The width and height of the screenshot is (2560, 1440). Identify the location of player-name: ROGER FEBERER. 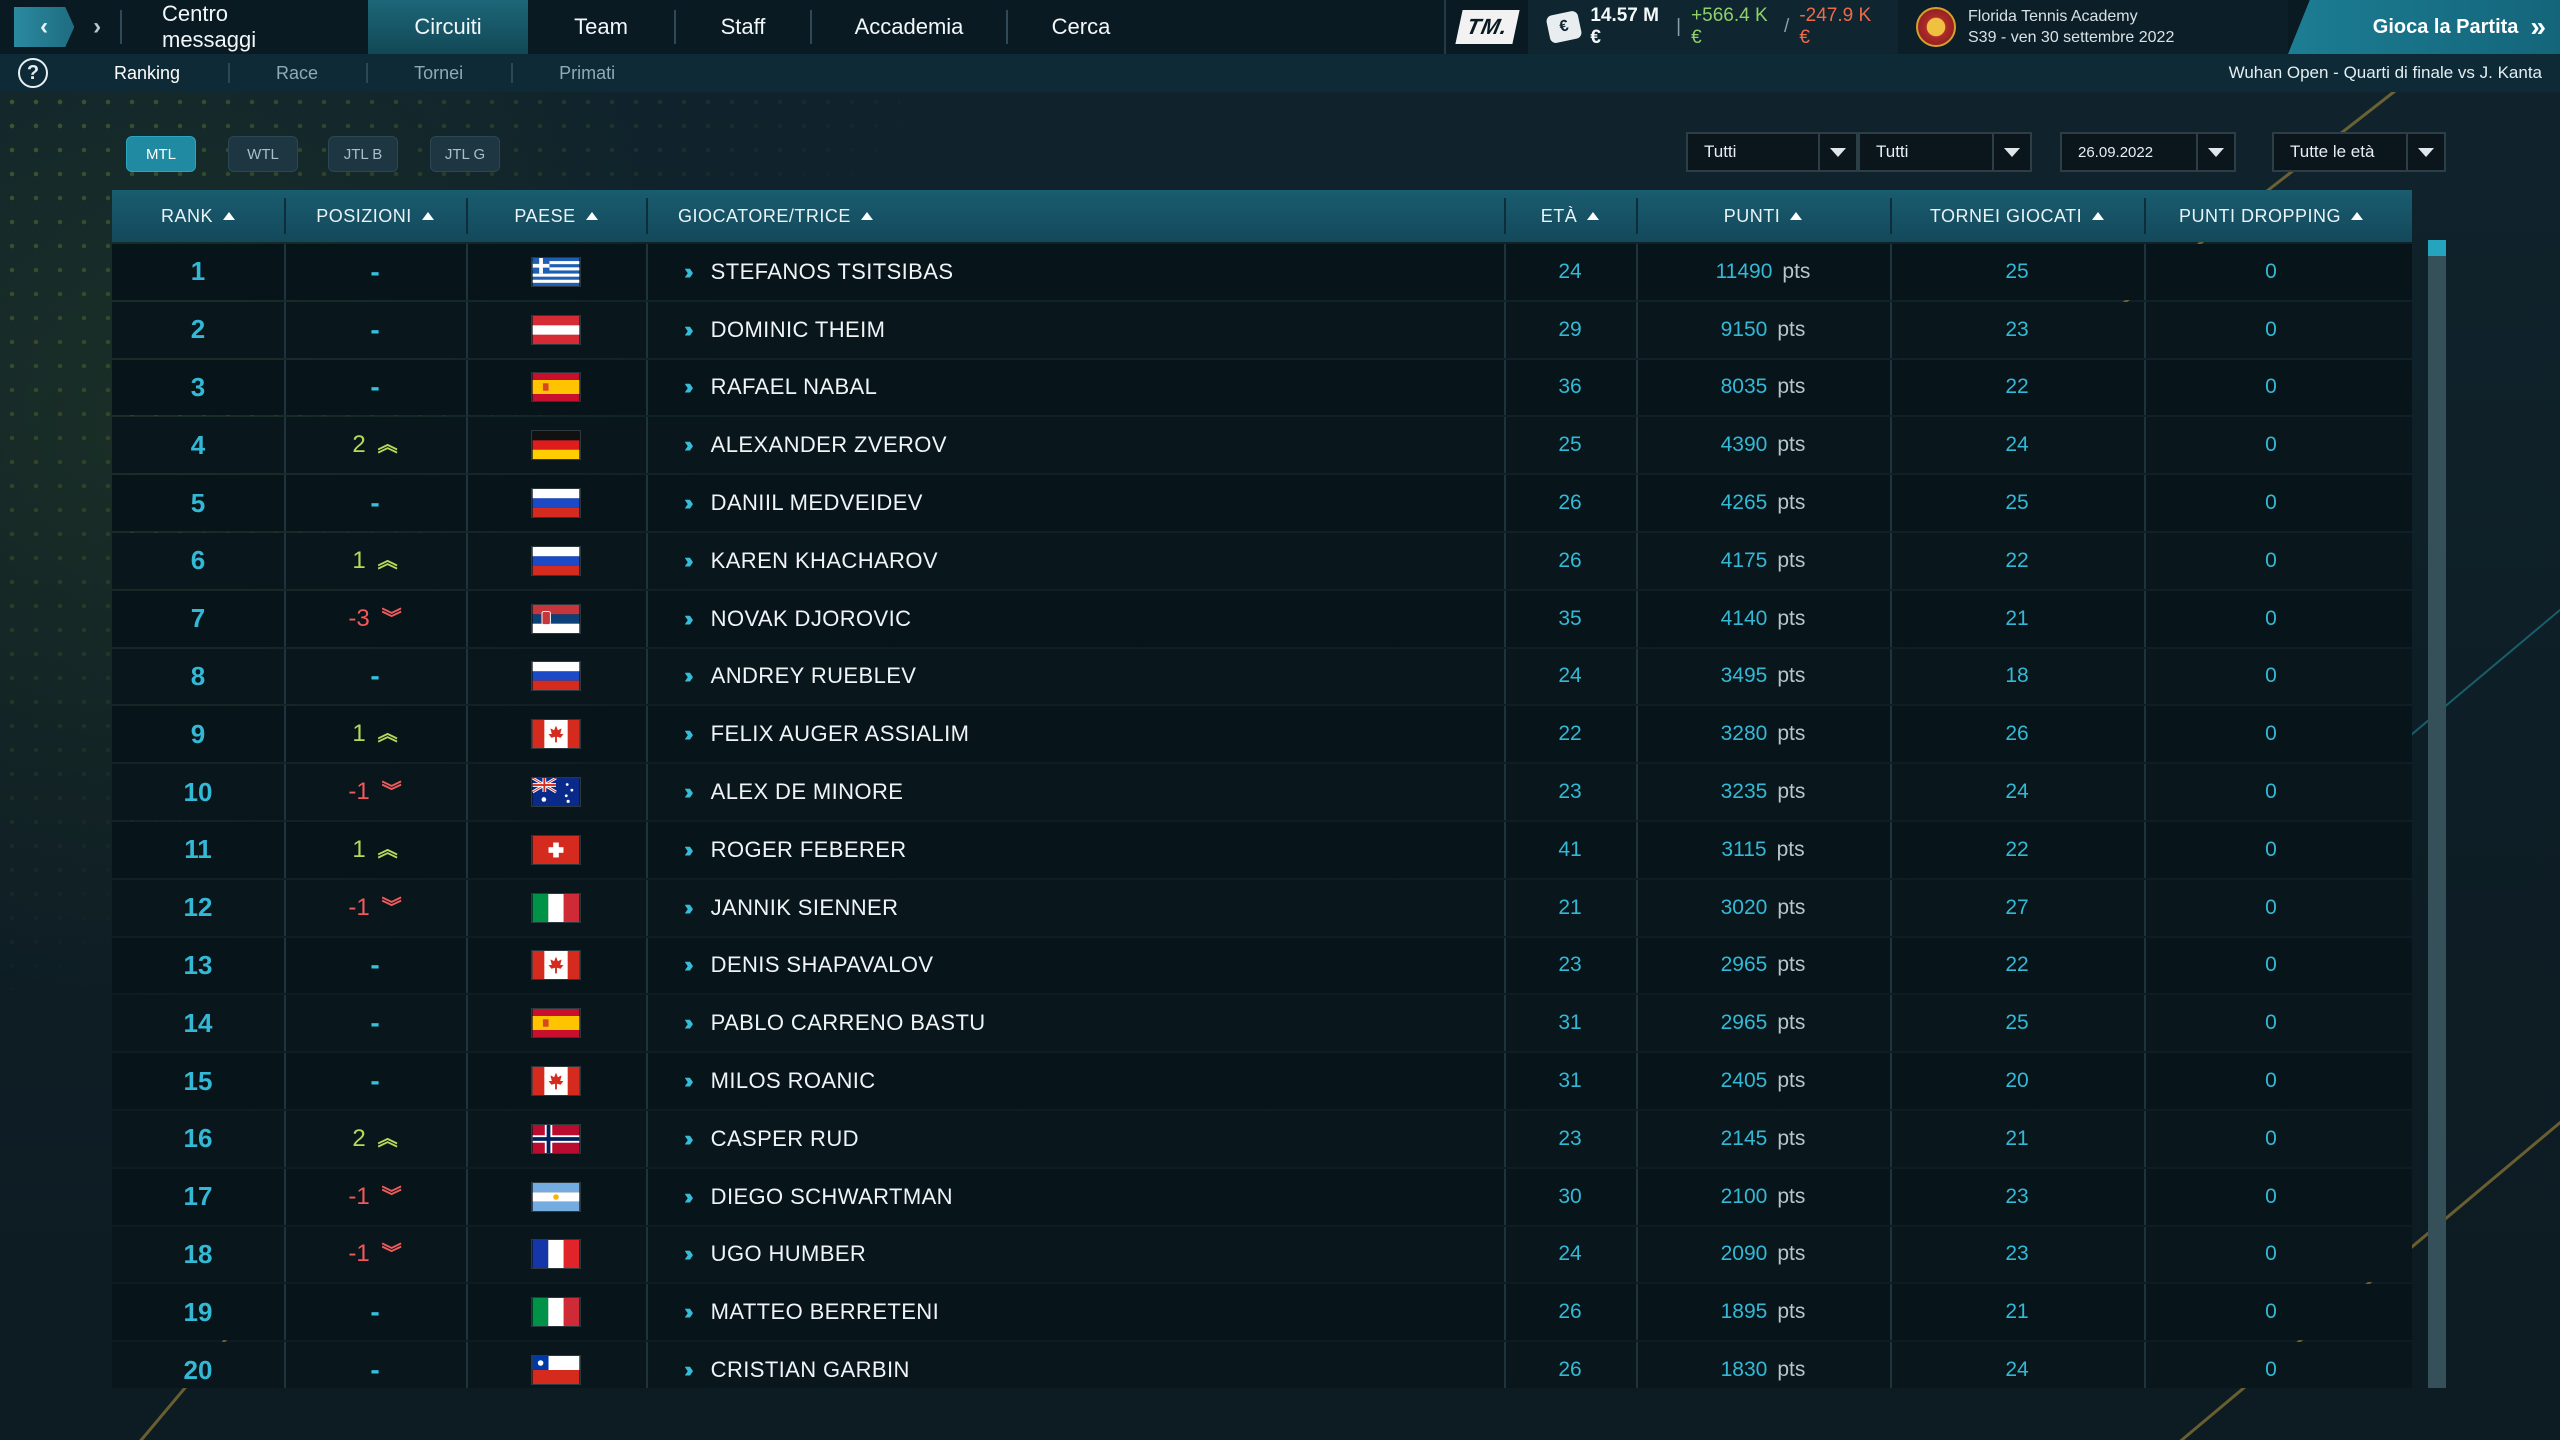
(809, 850).